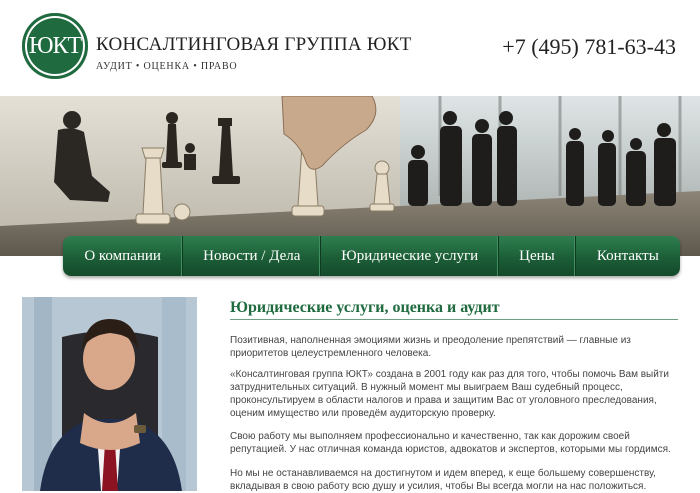 This screenshot has width=700, height=493. What do you see at coordinates (589, 47) in the screenshot?
I see `phone-number: +7 (495) 781-63-43` at bounding box center [589, 47].